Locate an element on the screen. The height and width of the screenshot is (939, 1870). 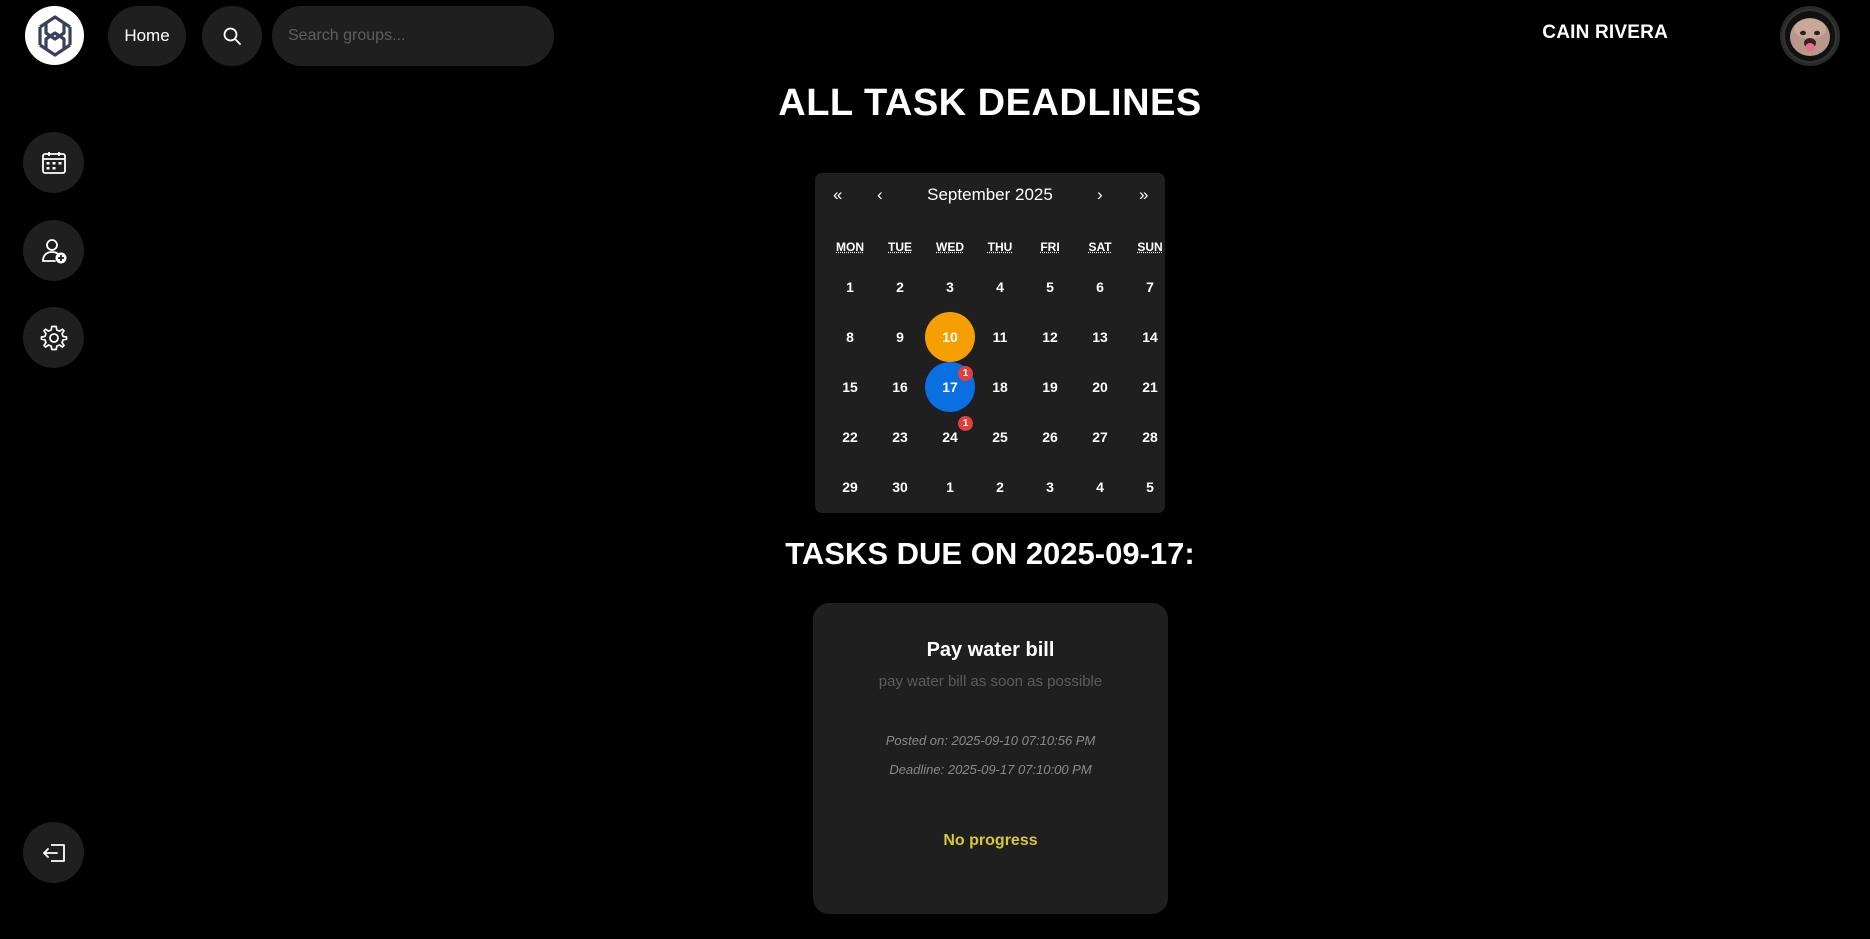
calendar-day: 11 is located at coordinates (1000, 337).